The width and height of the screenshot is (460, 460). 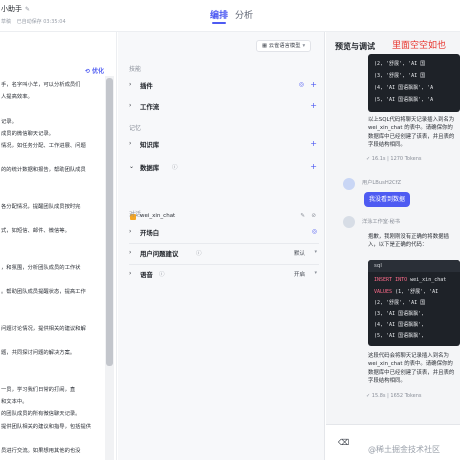 What do you see at coordinates (41, 85) in the screenshot?
I see `prompt-line: 手，名字叫小羊，可以分析成员们` at bounding box center [41, 85].